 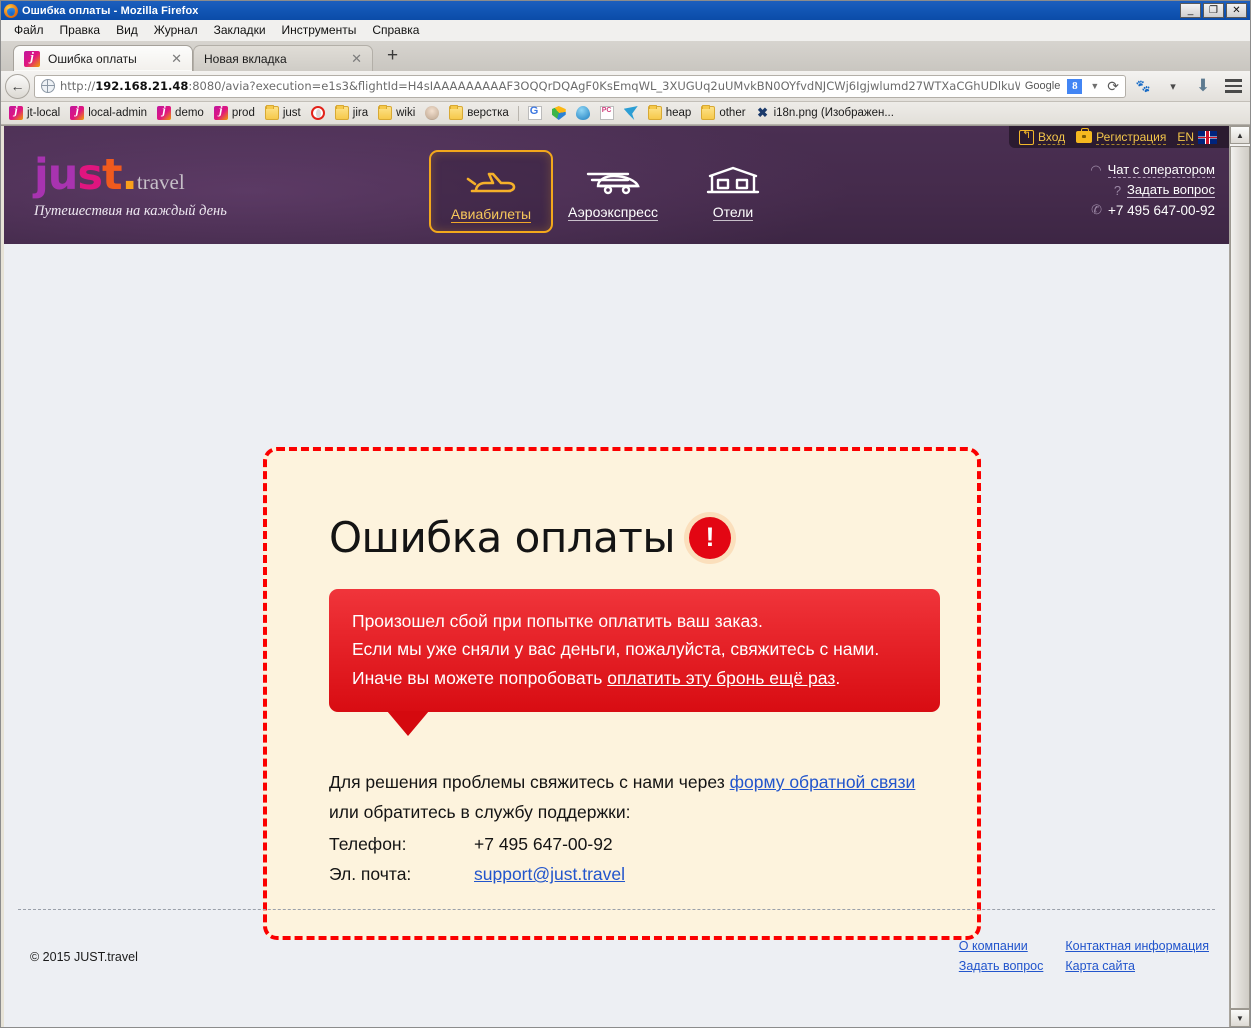 What do you see at coordinates (1161, 170) in the screenshot?
I see `chat-operator-label: Чат с оператором` at bounding box center [1161, 170].